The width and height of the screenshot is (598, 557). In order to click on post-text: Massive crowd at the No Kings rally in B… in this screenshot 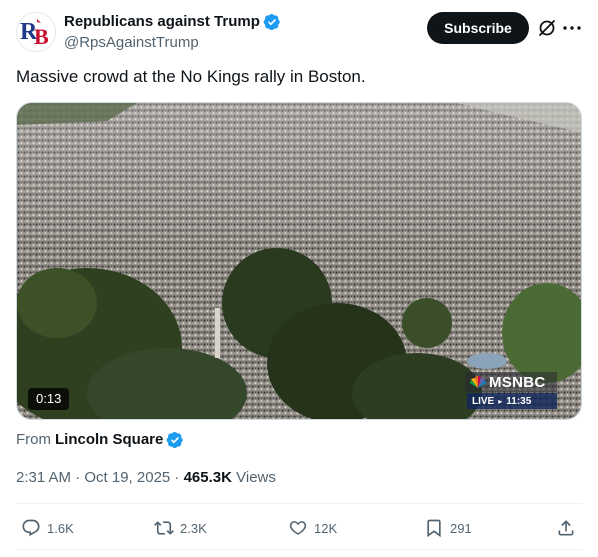, I will do `click(191, 76)`.